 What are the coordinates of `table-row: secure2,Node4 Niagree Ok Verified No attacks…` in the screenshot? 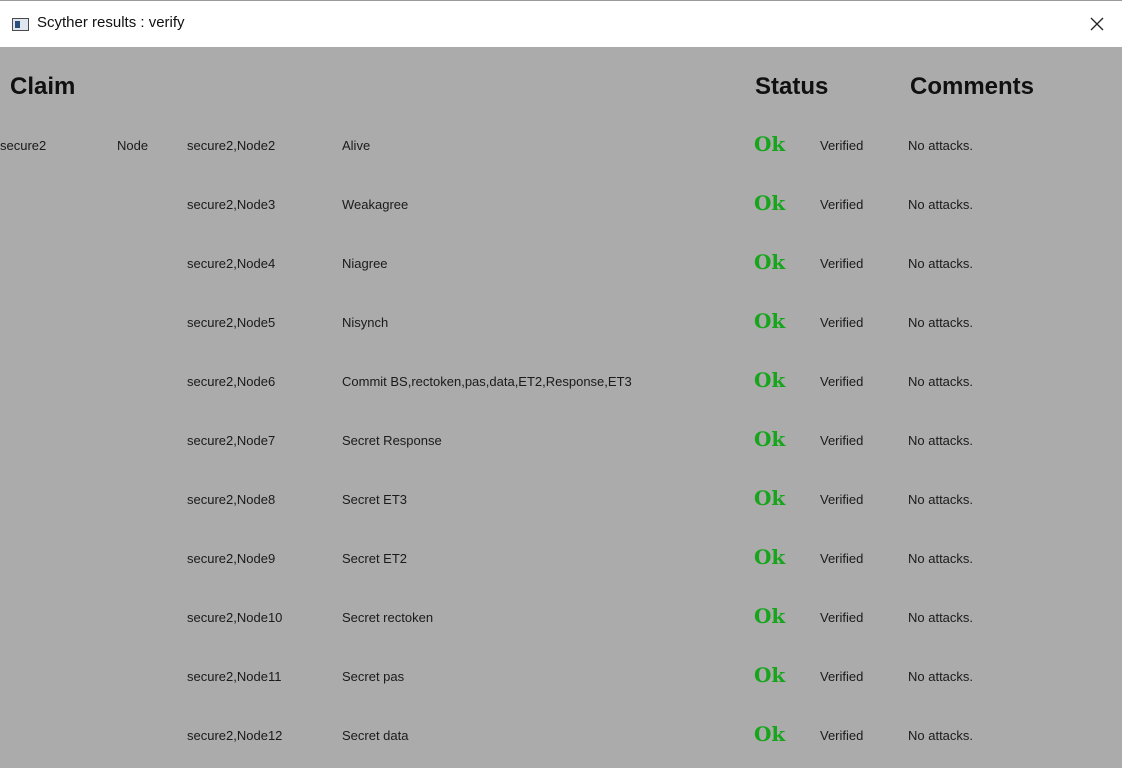 It's located at (561, 265).